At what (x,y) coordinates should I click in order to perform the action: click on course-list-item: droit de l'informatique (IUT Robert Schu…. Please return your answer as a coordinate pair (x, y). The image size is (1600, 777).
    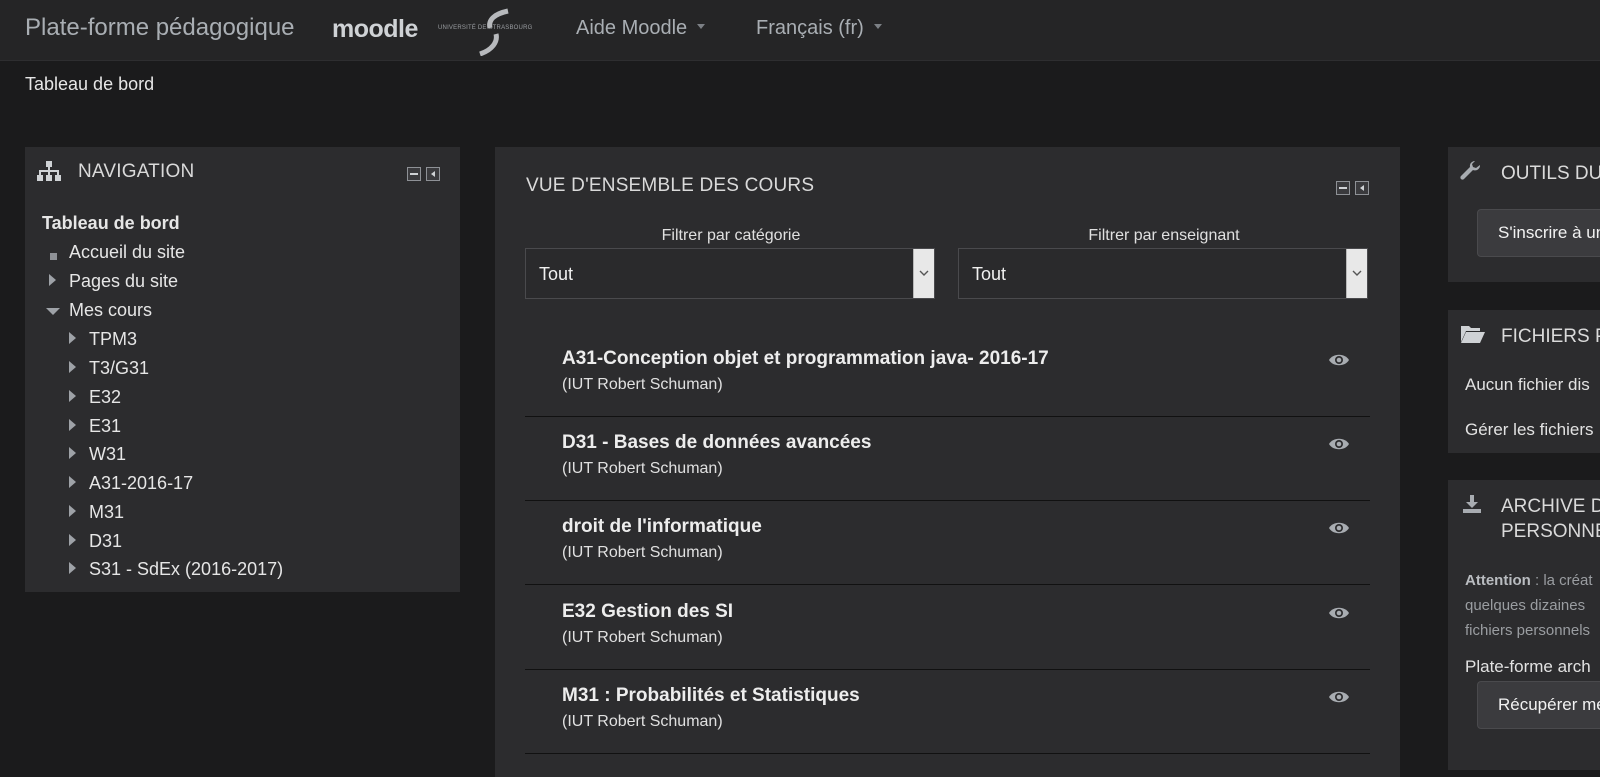
    Looking at the image, I should click on (947, 542).